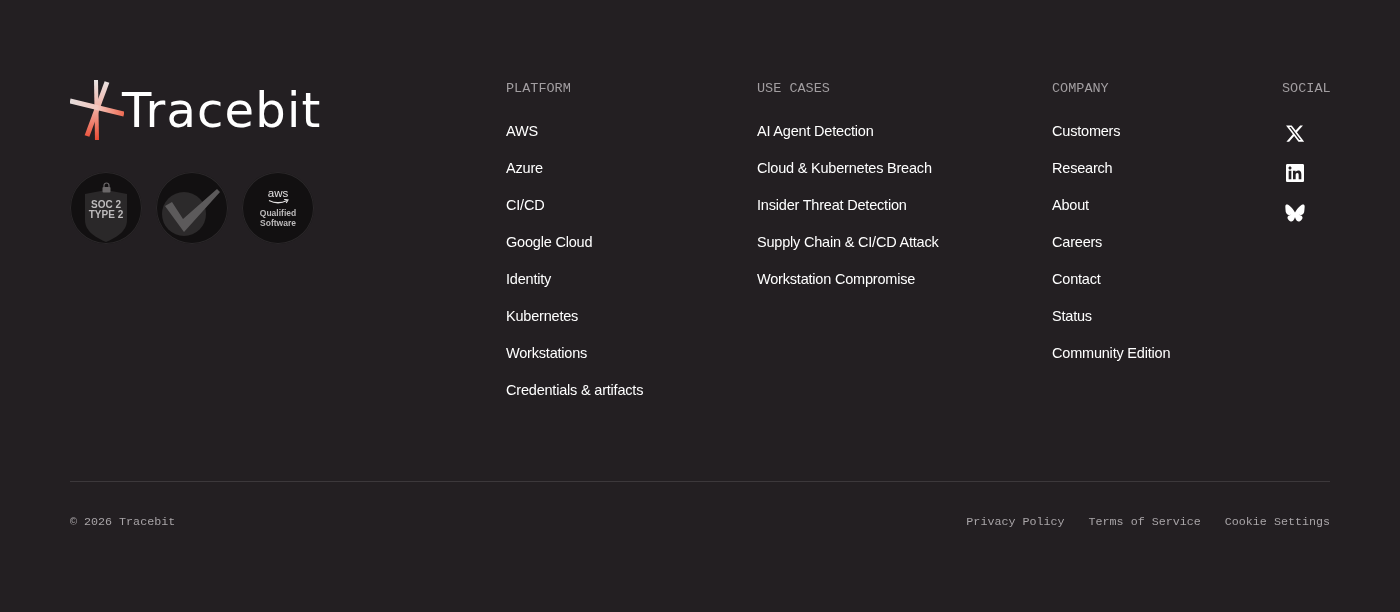  I want to click on badge-logo-text: aws, so click(278, 193).